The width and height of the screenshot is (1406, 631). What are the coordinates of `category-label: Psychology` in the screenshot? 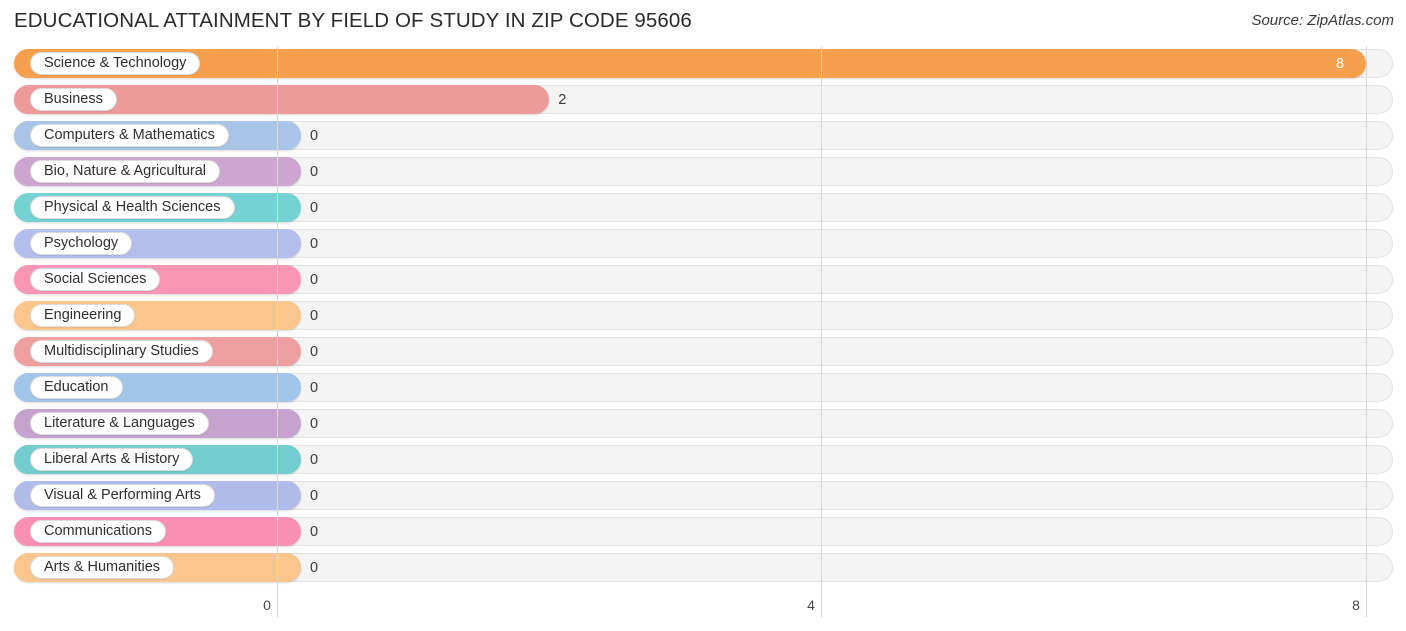 It's located at (81, 243).